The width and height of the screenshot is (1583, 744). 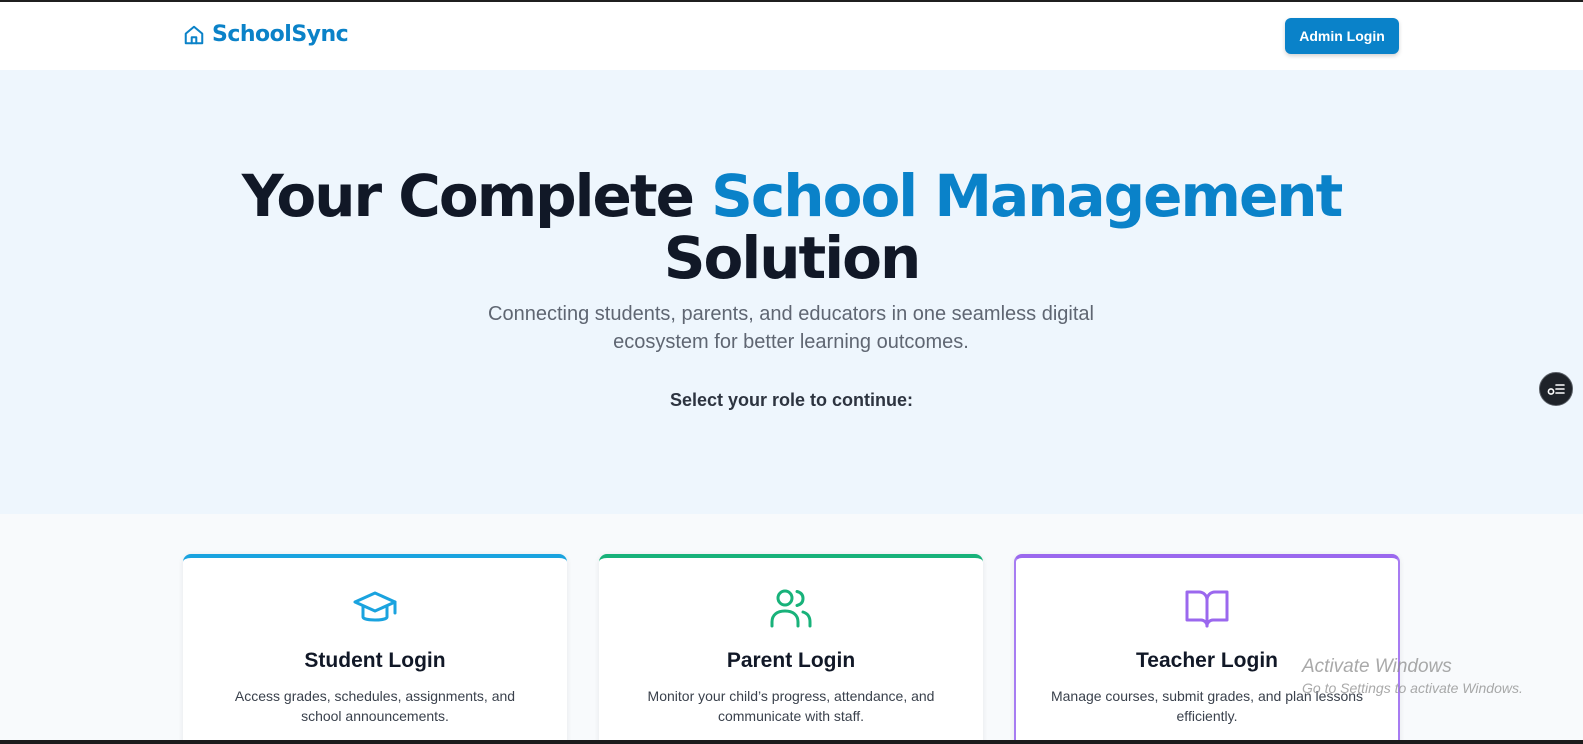 I want to click on floating-settings-button, so click(x=1556, y=389).